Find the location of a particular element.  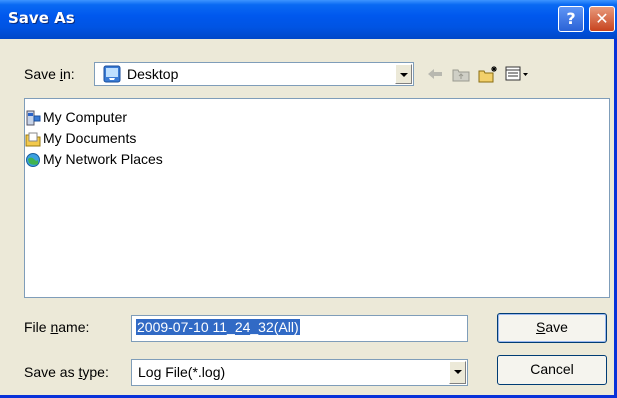

save-in-dropdown-arrow is located at coordinates (403, 74).